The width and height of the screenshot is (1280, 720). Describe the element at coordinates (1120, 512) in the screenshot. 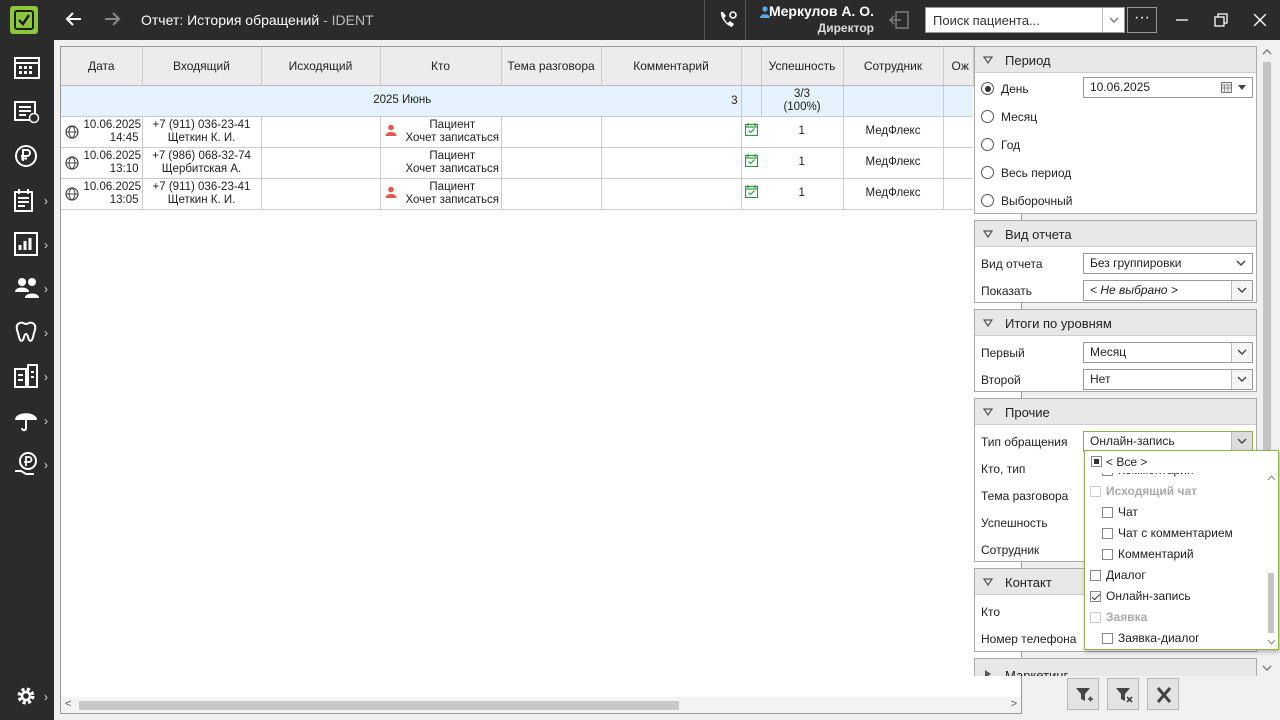

I see `dropdown-option: Чат` at that location.